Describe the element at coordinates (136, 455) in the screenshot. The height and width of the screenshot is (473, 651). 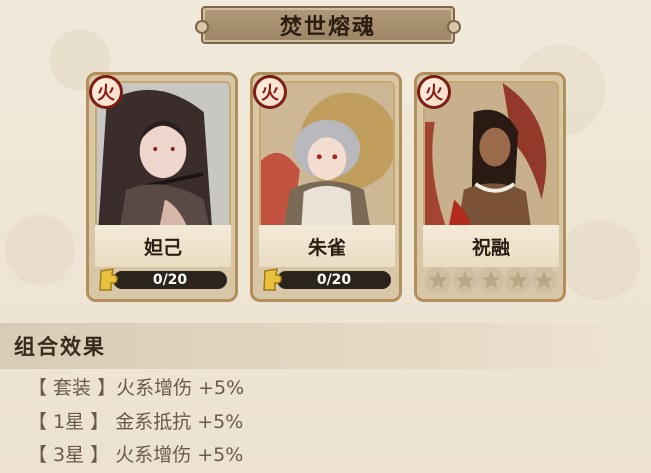
I see `combo-effect-3star: 【 3星 】 火系增伤 +5%` at that location.